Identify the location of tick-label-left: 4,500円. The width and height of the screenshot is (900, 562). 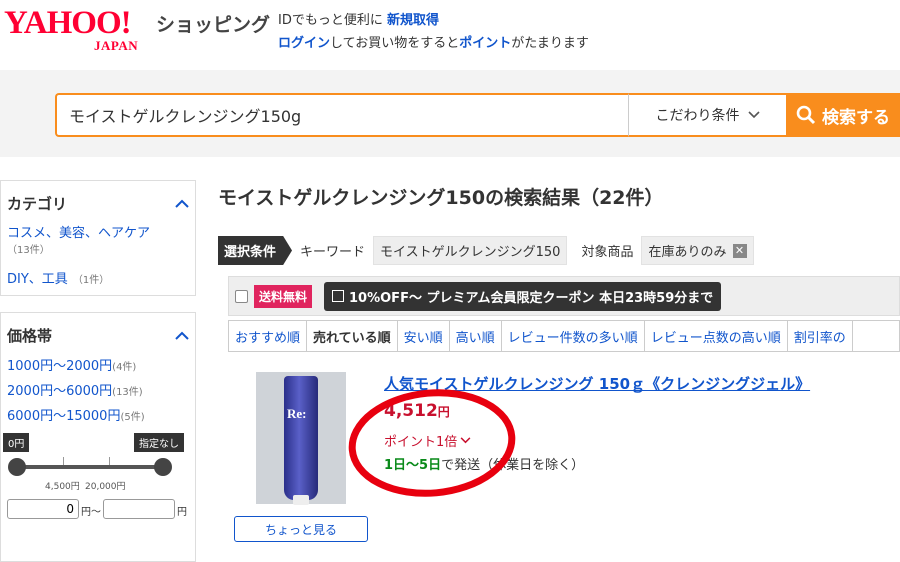
(62, 487).